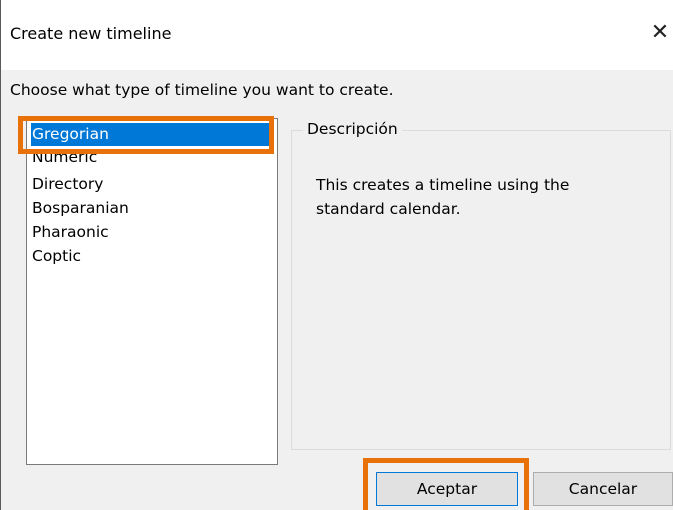  What do you see at coordinates (70, 232) in the screenshot?
I see `list-item-pharaonic: Pharaonic` at bounding box center [70, 232].